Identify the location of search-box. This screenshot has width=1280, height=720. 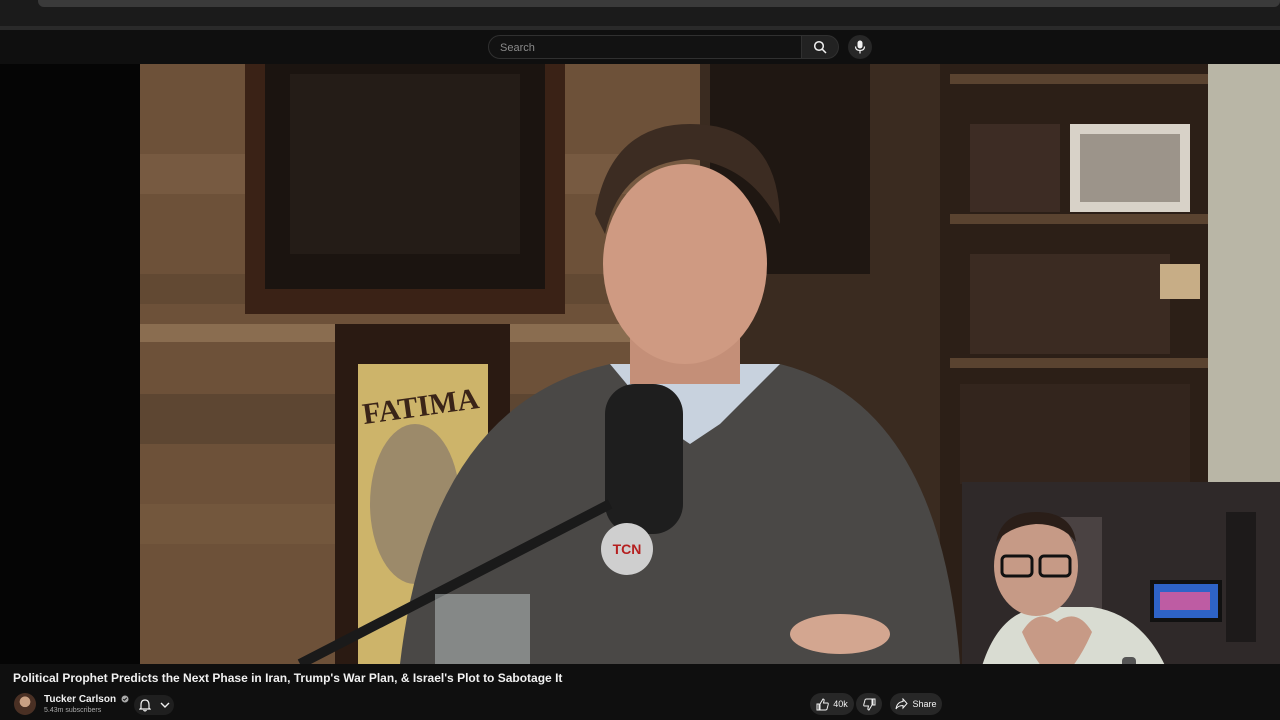
(645, 47).